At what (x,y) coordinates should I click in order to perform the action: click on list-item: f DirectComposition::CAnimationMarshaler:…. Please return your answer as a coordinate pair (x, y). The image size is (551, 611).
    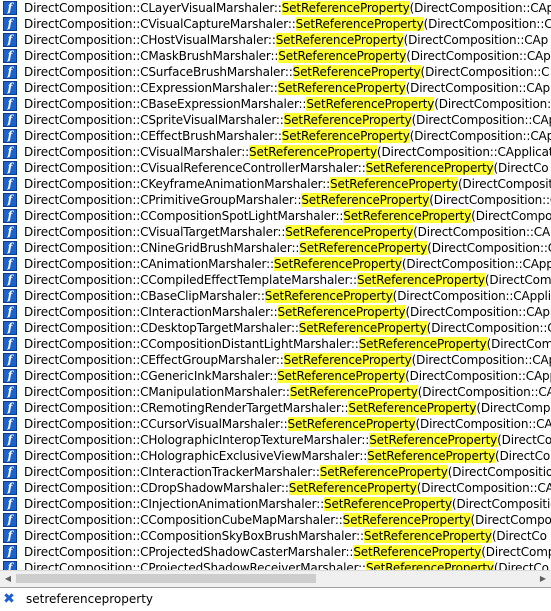
    Looking at the image, I should click on (275, 264).